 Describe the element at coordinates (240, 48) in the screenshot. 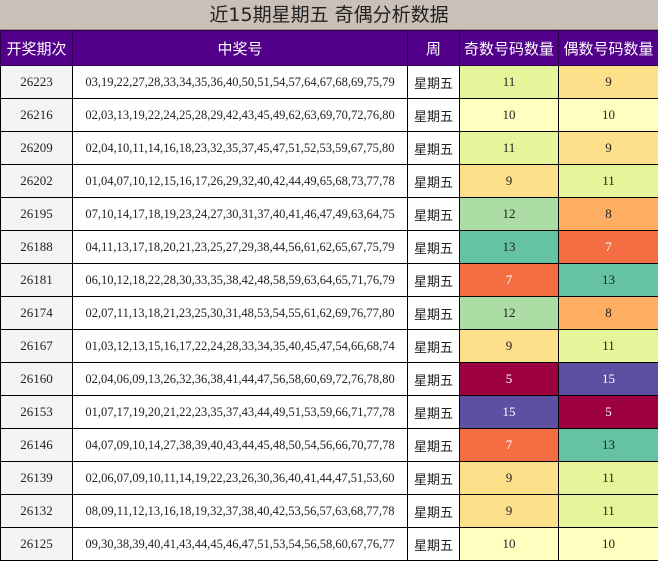

I see `header-numbers: 中奖号` at that location.